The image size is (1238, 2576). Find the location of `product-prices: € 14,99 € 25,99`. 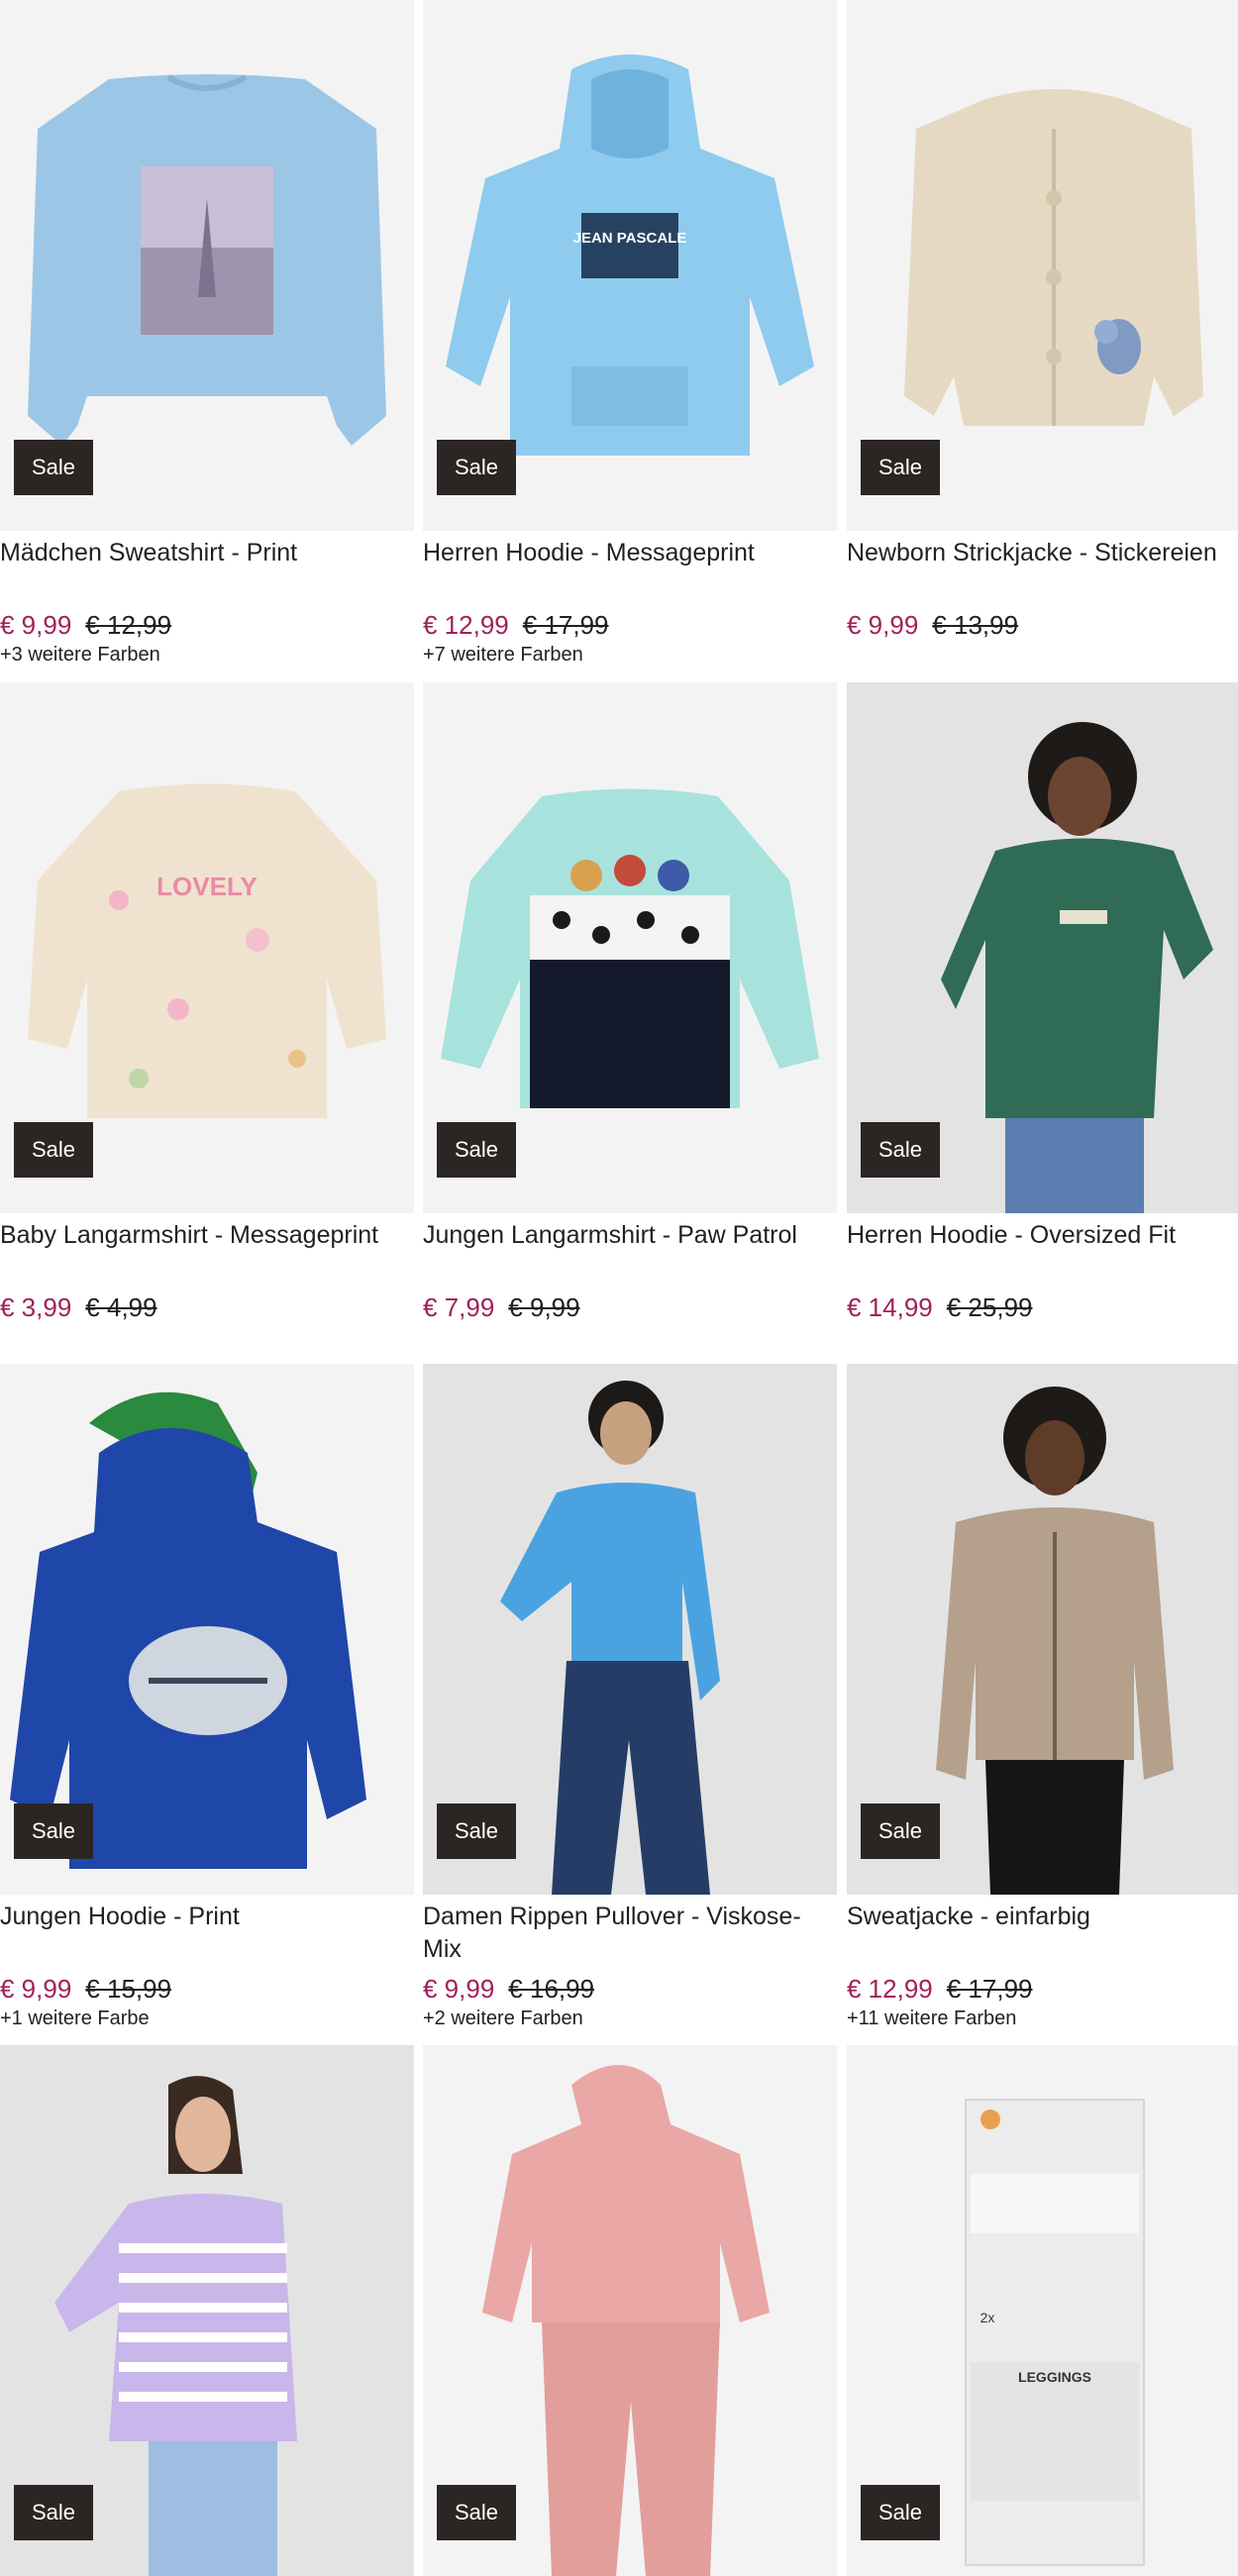

product-prices: € 14,99 € 25,99 is located at coordinates (1042, 1307).